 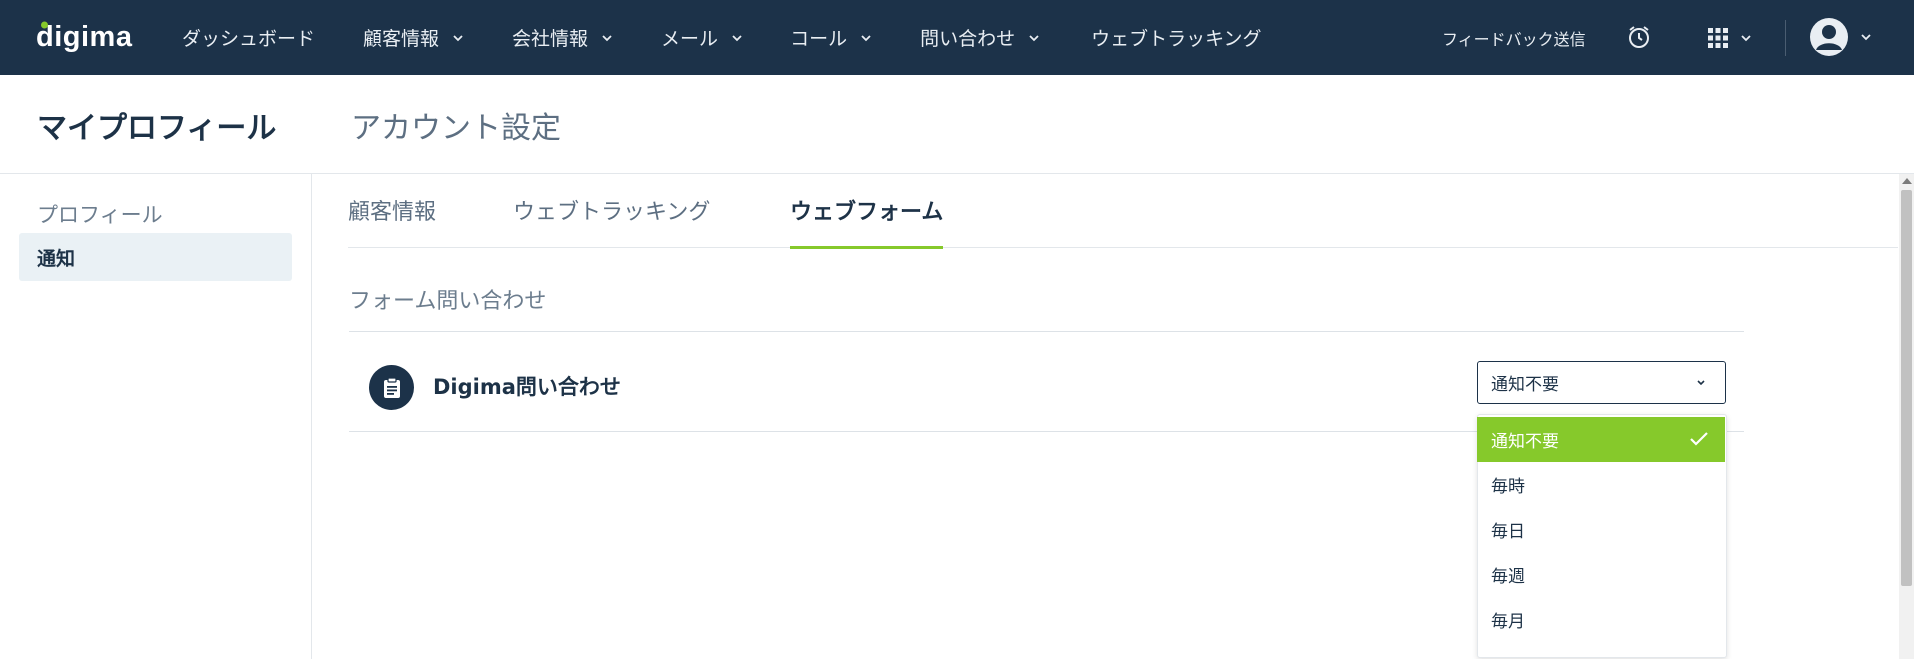 What do you see at coordinates (867, 221) in the screenshot?
I see `tab-web-form: ウェブフォーム` at bounding box center [867, 221].